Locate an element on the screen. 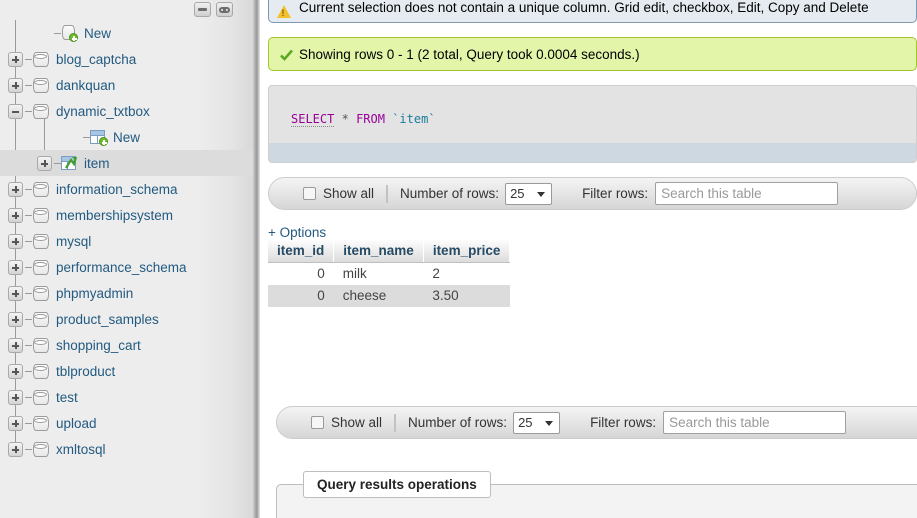 This screenshot has height=518, width=917. sql-box-footer is located at coordinates (592, 152).